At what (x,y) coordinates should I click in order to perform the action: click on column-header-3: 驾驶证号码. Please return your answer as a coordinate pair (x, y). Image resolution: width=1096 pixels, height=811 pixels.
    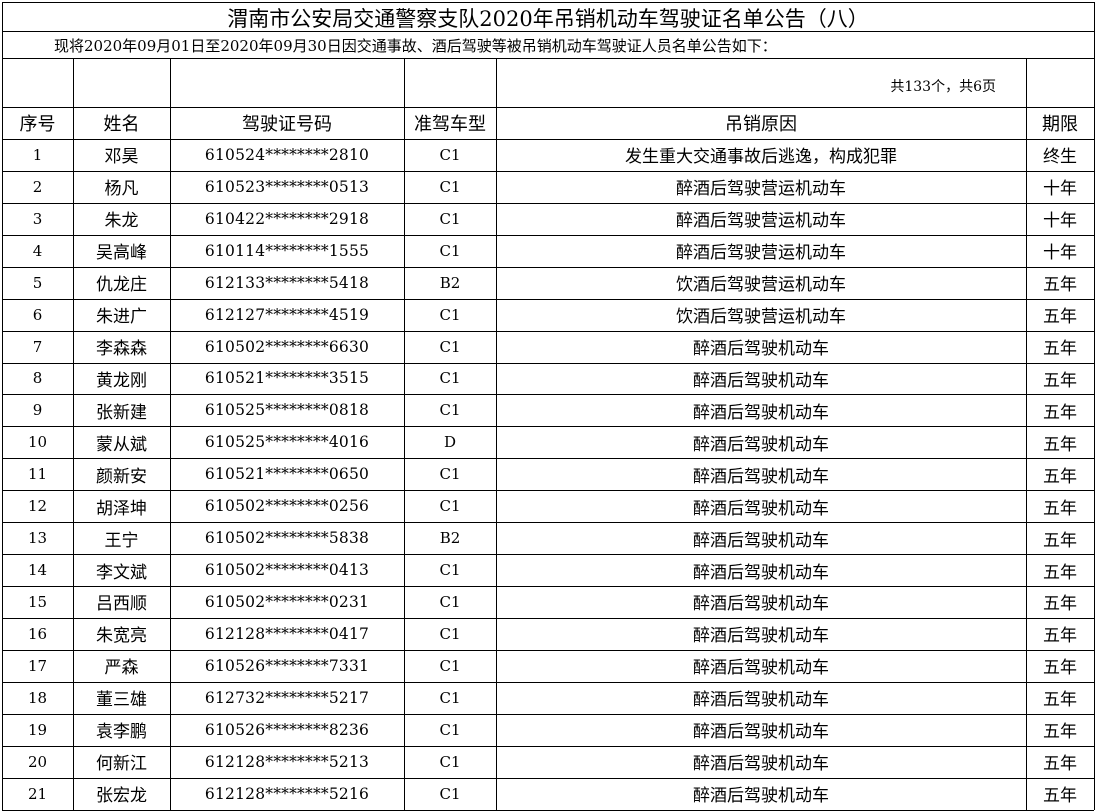
    Looking at the image, I should click on (287, 124).